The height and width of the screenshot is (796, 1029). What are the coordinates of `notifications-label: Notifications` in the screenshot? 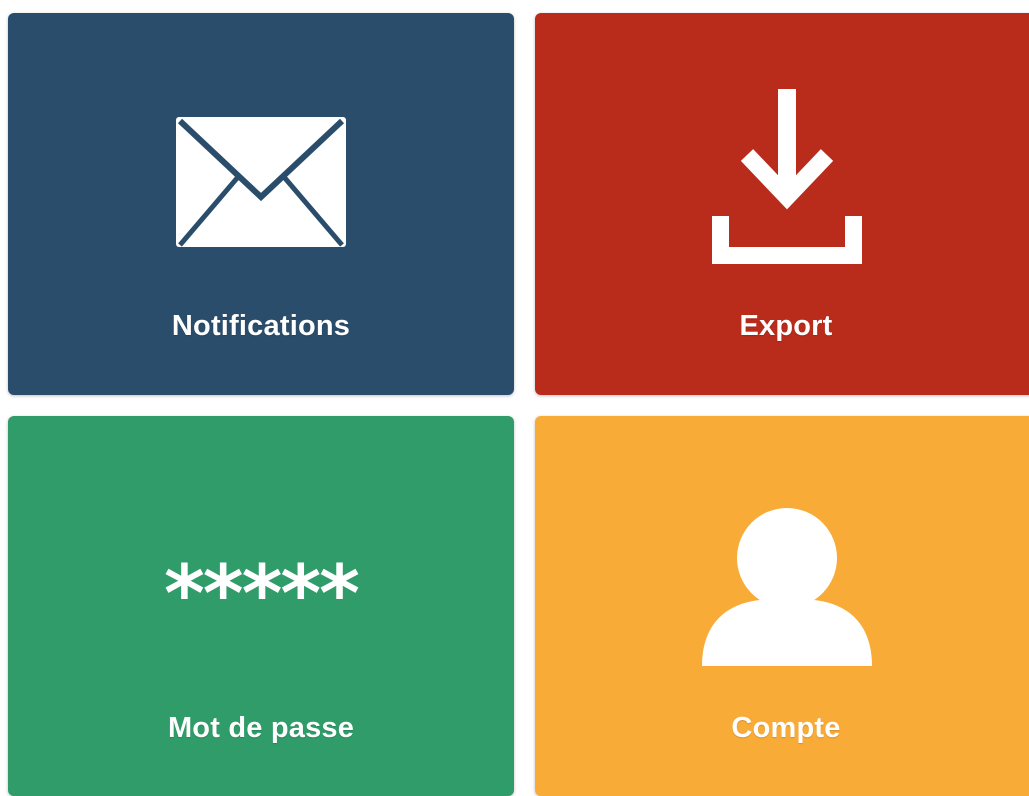 It's located at (261, 326).